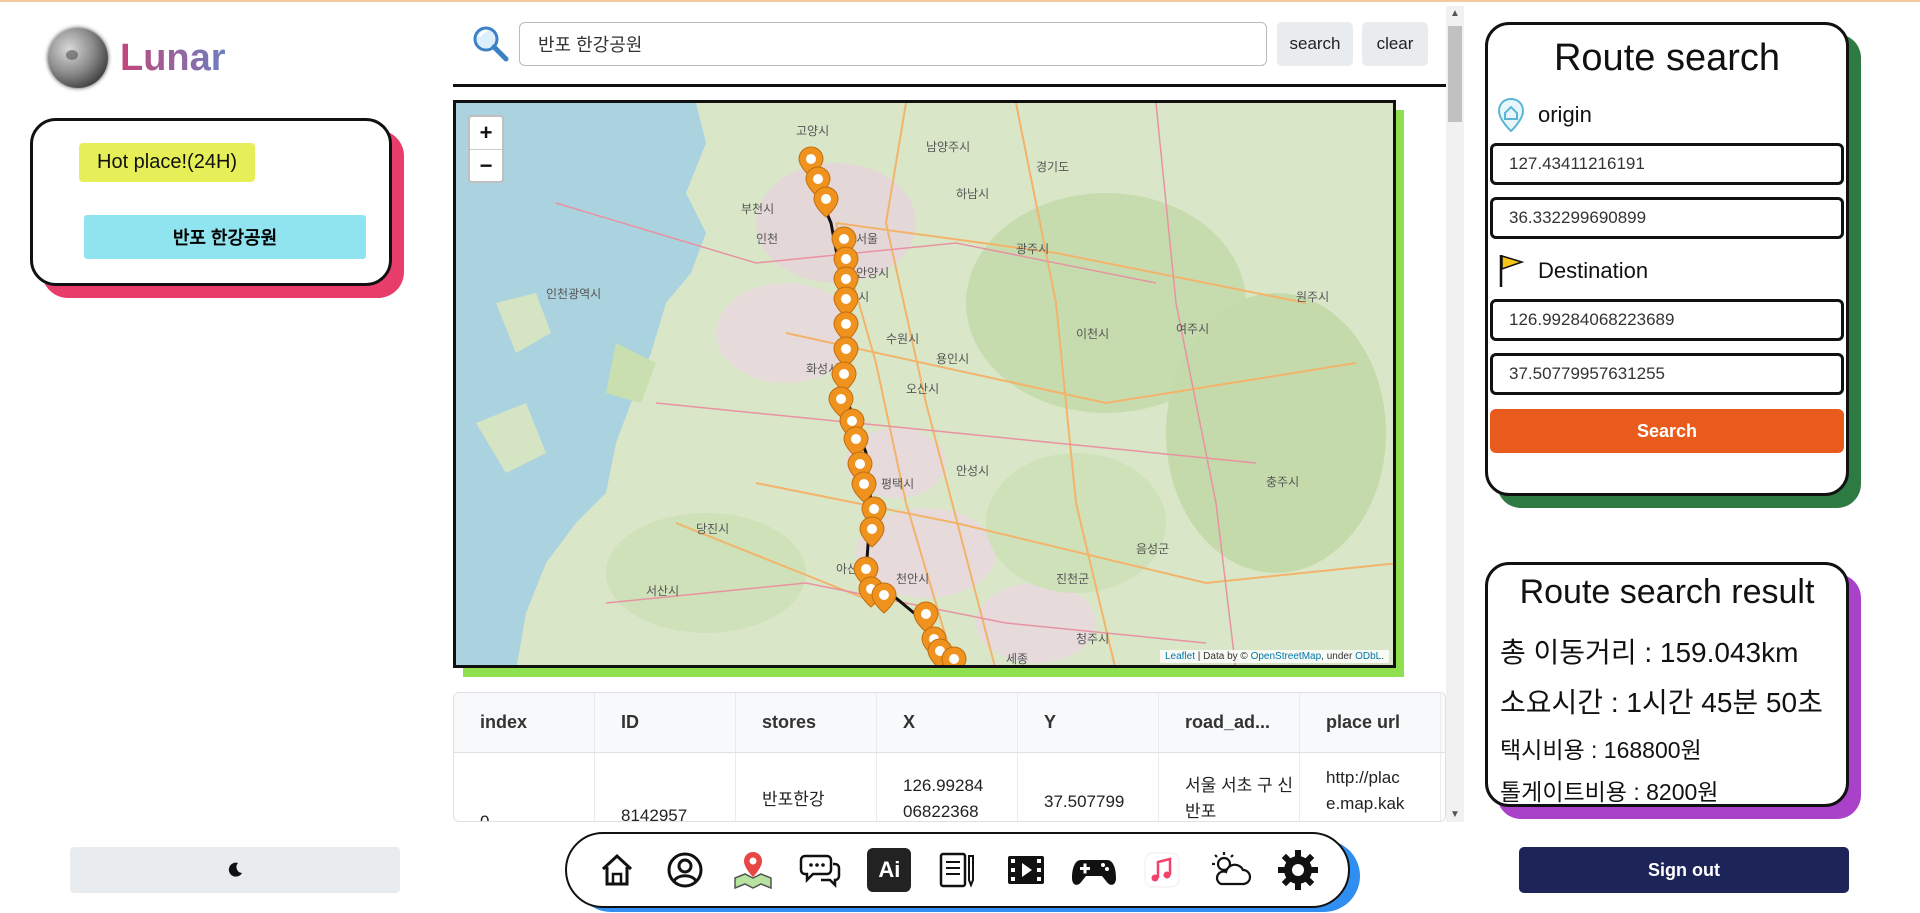 The image size is (1920, 913). What do you see at coordinates (1370, 787) in the screenshot?
I see `table-cell: http://plac e.map.kak` at bounding box center [1370, 787].